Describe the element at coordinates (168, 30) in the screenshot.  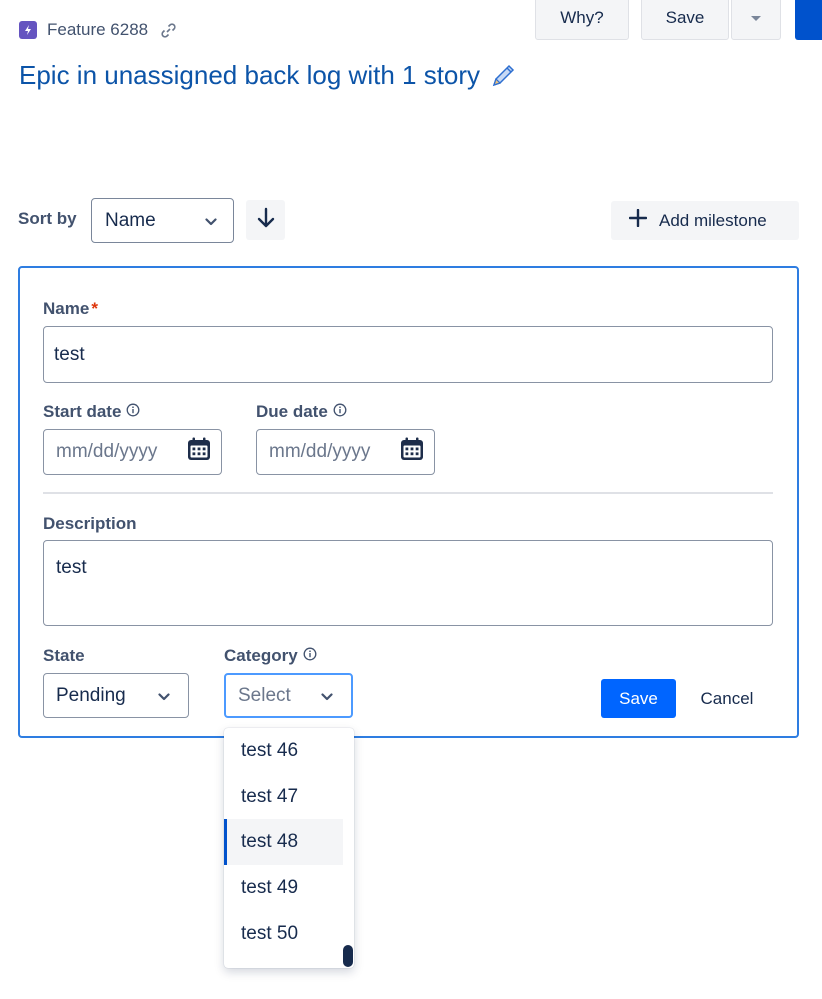
I see `link-icon` at that location.